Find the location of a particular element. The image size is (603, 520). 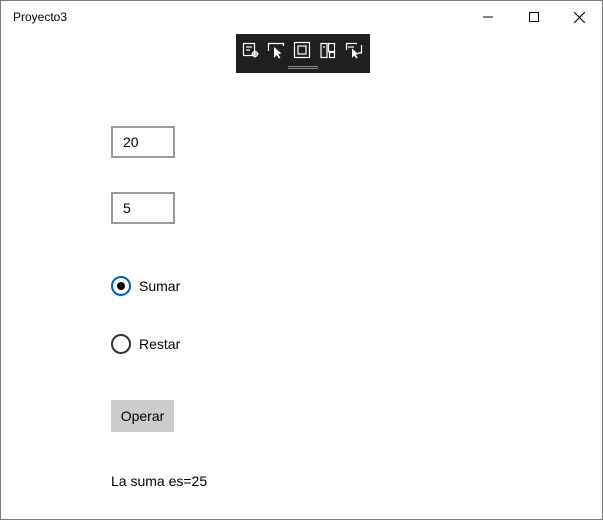

radio-sumar-label: Sumar is located at coordinates (159, 286).